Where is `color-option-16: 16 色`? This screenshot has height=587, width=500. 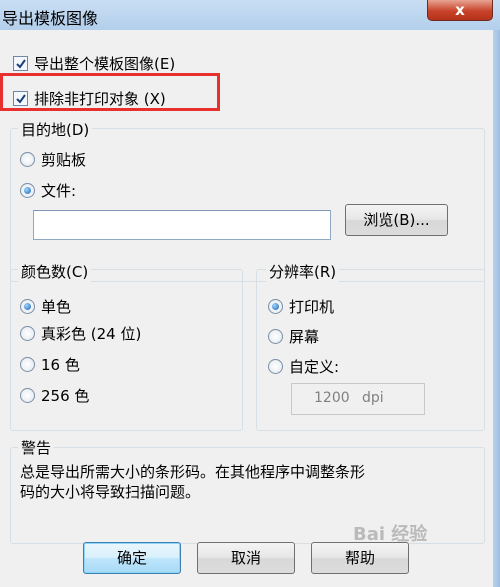
color-option-16: 16 色 is located at coordinates (50, 364).